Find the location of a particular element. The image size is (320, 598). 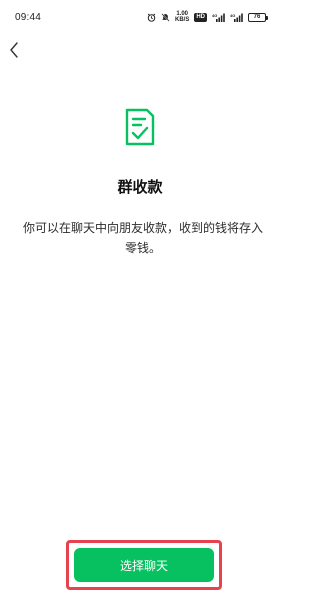

select-chat-button: 选择聊天 is located at coordinates (144, 565).